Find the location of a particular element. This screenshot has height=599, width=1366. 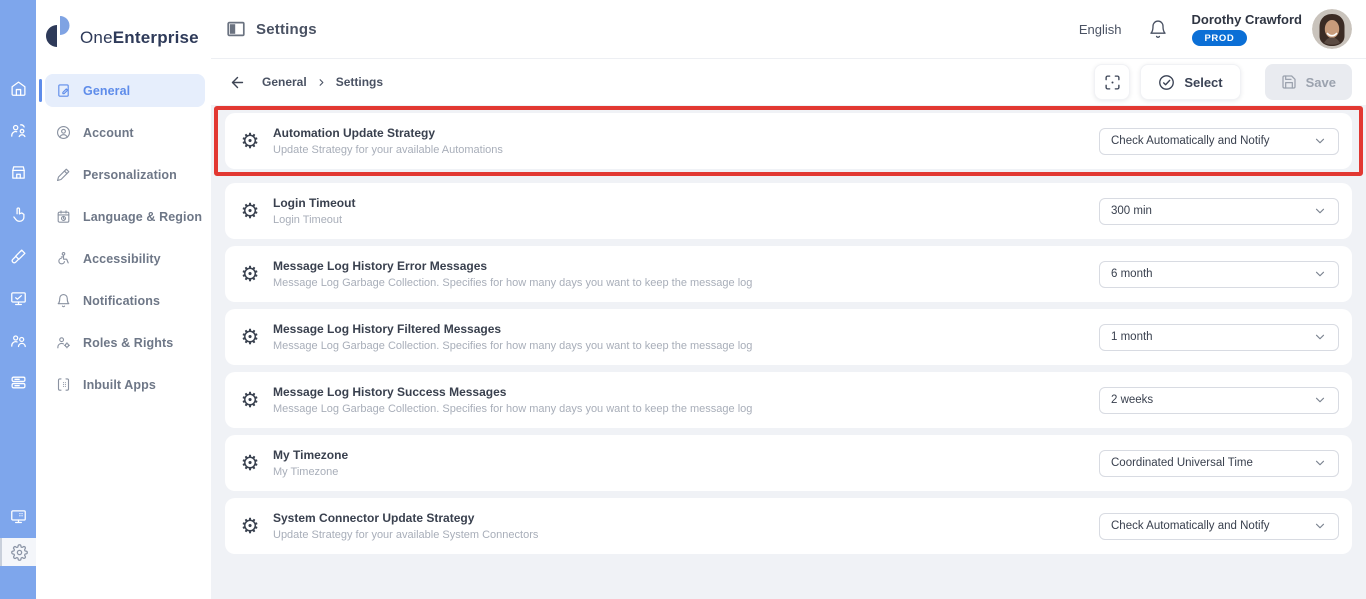

remote-desktop-icon is located at coordinates (18, 516).